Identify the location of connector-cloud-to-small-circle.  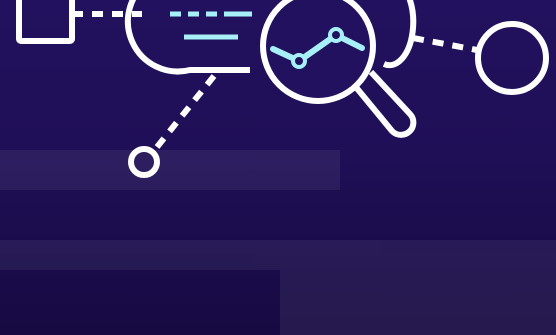
(183, 114).